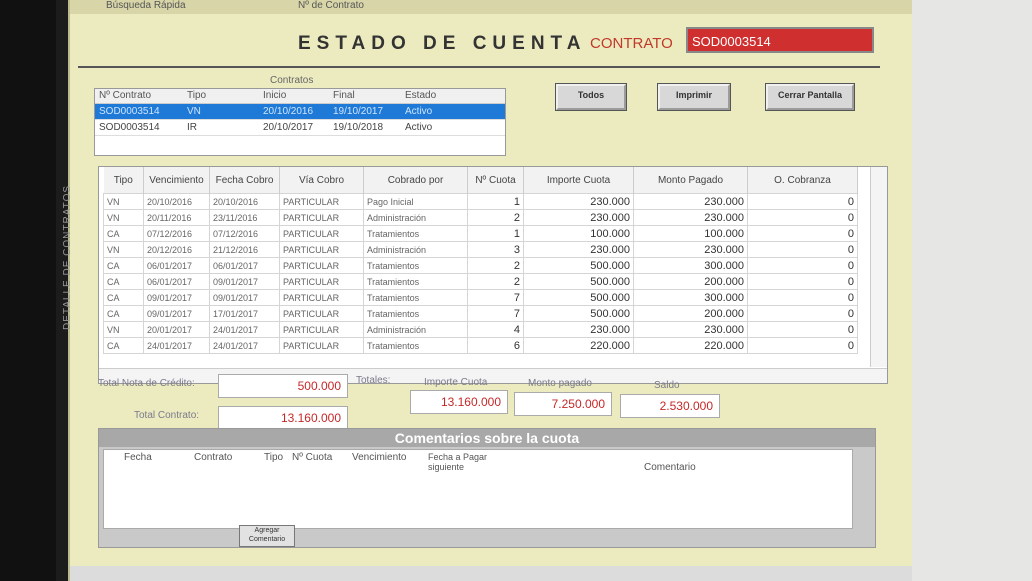 The height and width of the screenshot is (581, 1032). What do you see at coordinates (694, 97) in the screenshot?
I see `imprimir-button: Imprimir` at bounding box center [694, 97].